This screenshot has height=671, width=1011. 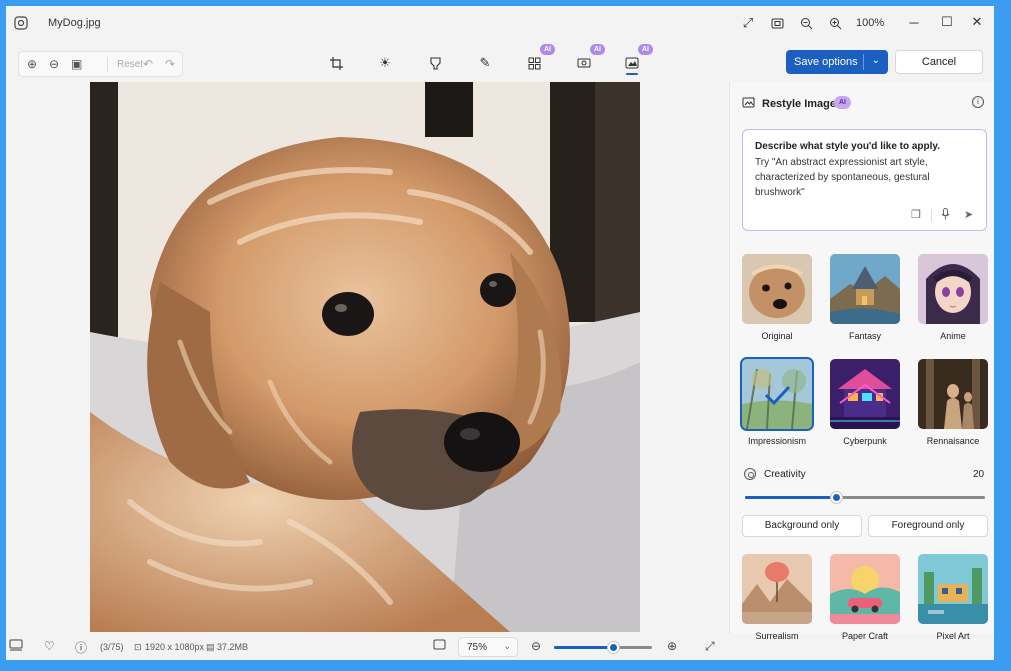 What do you see at coordinates (148, 64) in the screenshot?
I see `undo-icon: ↶` at bounding box center [148, 64].